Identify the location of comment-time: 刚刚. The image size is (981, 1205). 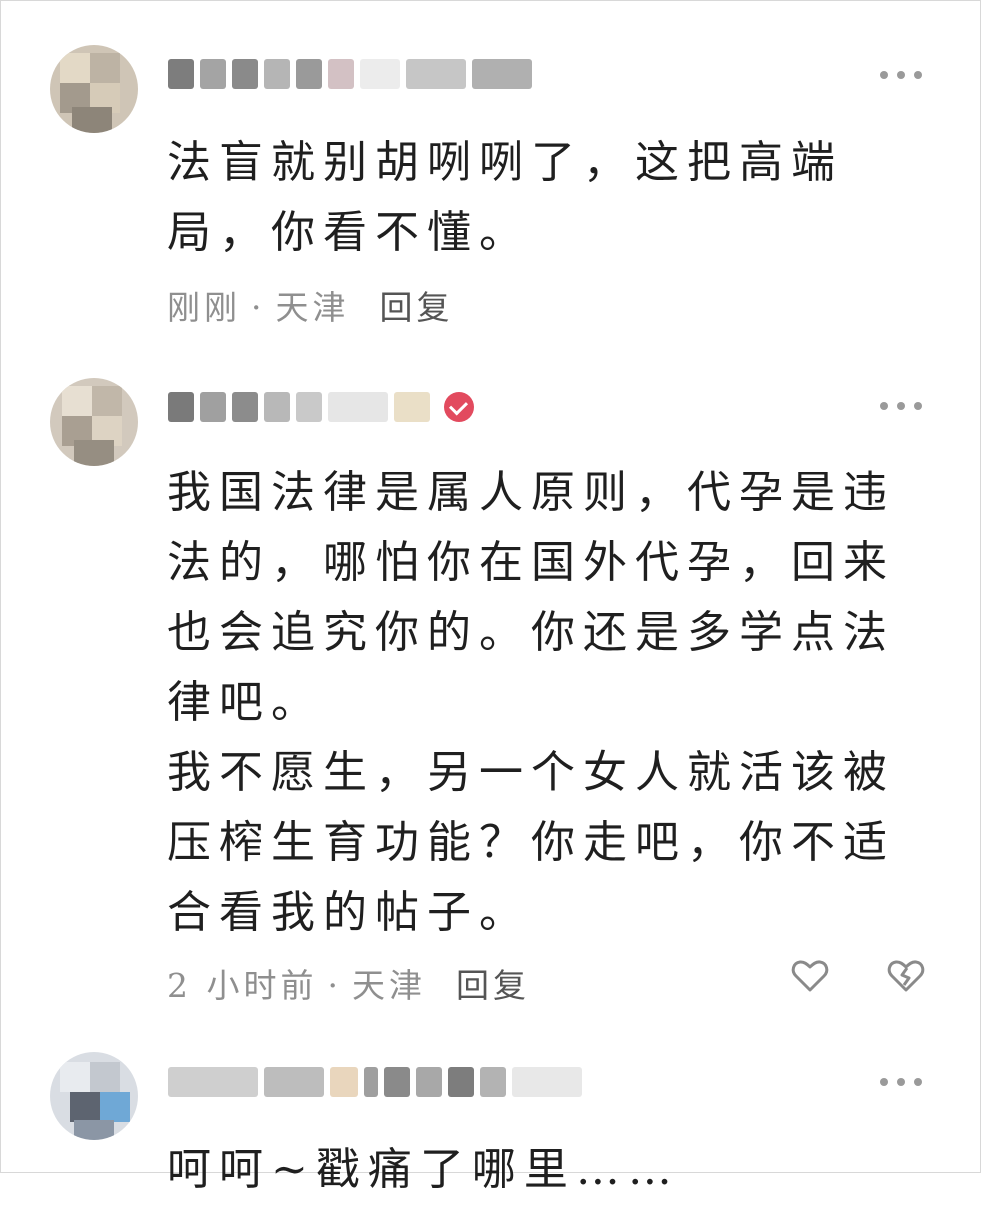
(204, 307).